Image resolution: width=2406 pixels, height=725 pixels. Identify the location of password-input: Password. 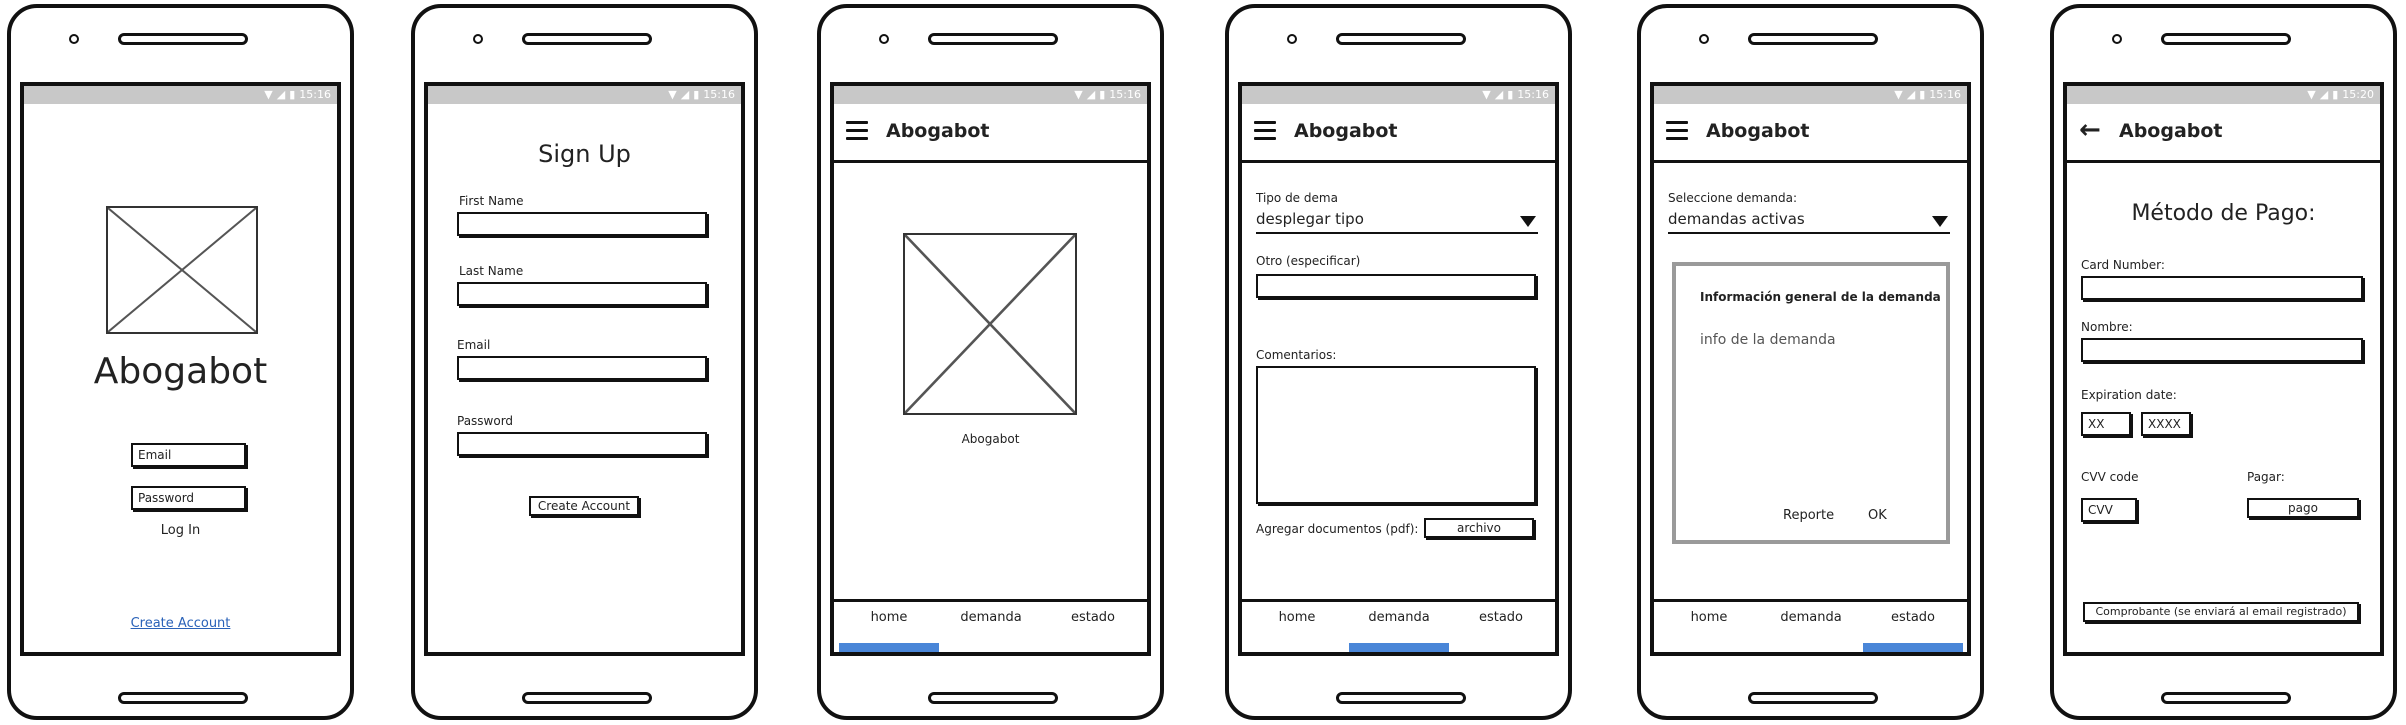
(188, 498).